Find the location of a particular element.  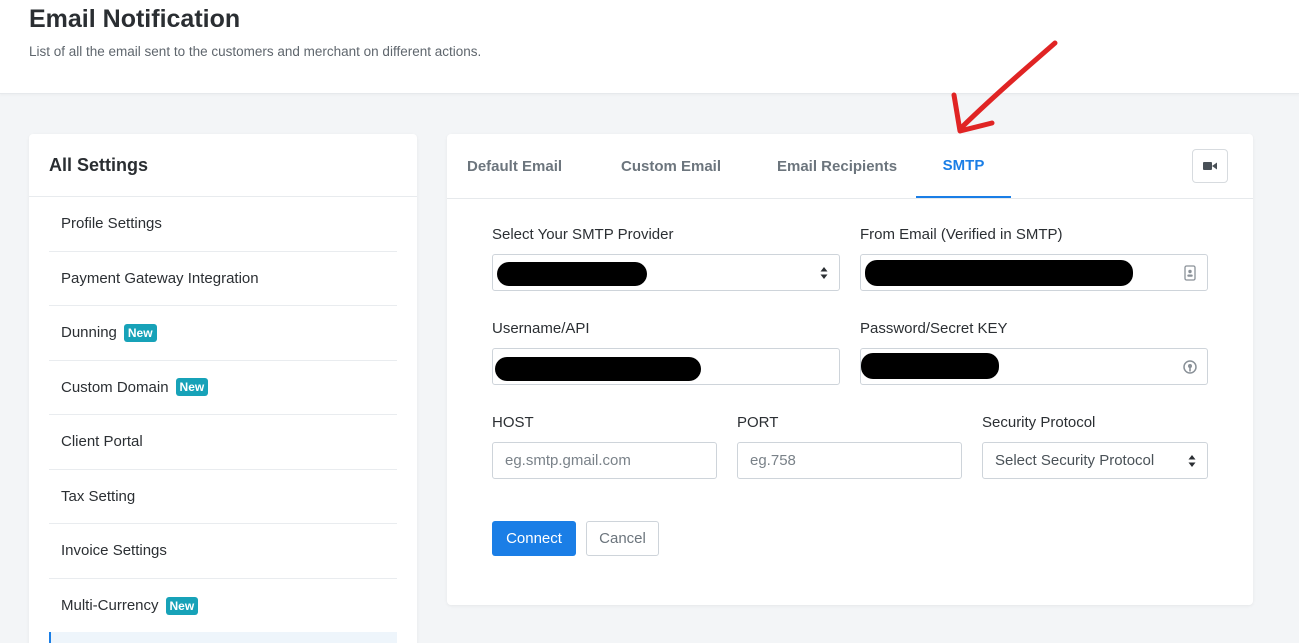

tab-custom-email: Custom Email is located at coordinates (671, 166).